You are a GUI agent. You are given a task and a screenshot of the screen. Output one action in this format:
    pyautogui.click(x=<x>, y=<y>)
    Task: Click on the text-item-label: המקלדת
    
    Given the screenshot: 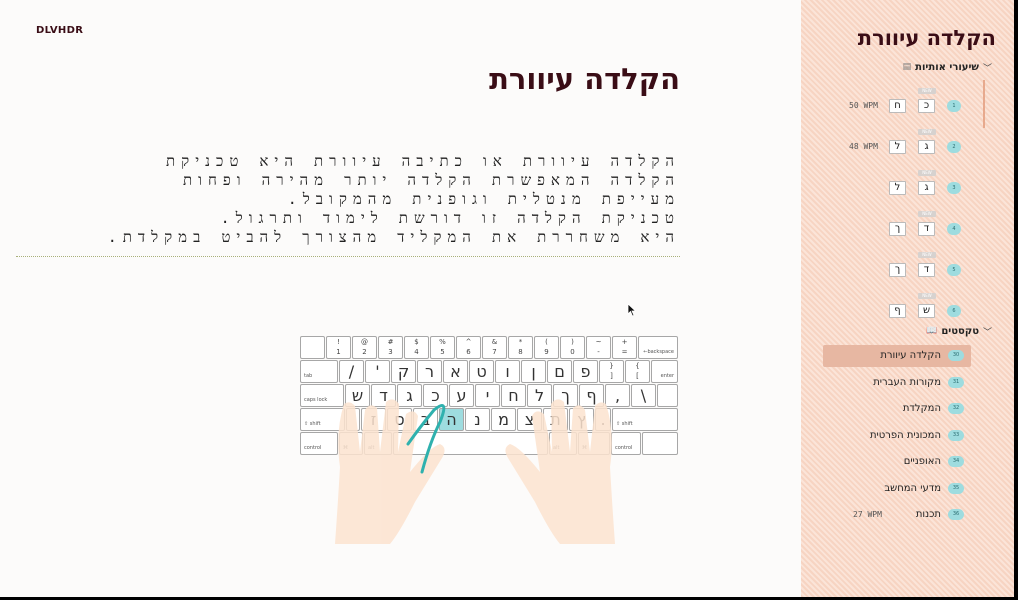 What is the action you would take?
    pyautogui.click(x=921, y=408)
    